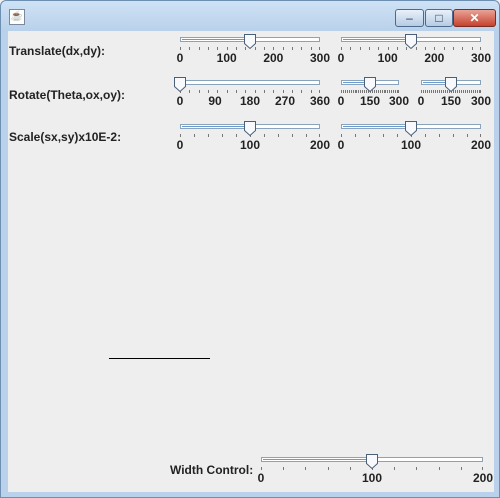 Image resolution: width=500 pixels, height=498 pixels. I want to click on translate-label: Translate(dx,dy):, so click(57, 51).